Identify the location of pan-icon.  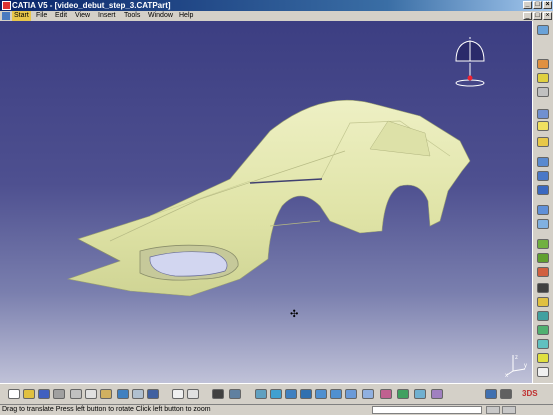
(291, 394).